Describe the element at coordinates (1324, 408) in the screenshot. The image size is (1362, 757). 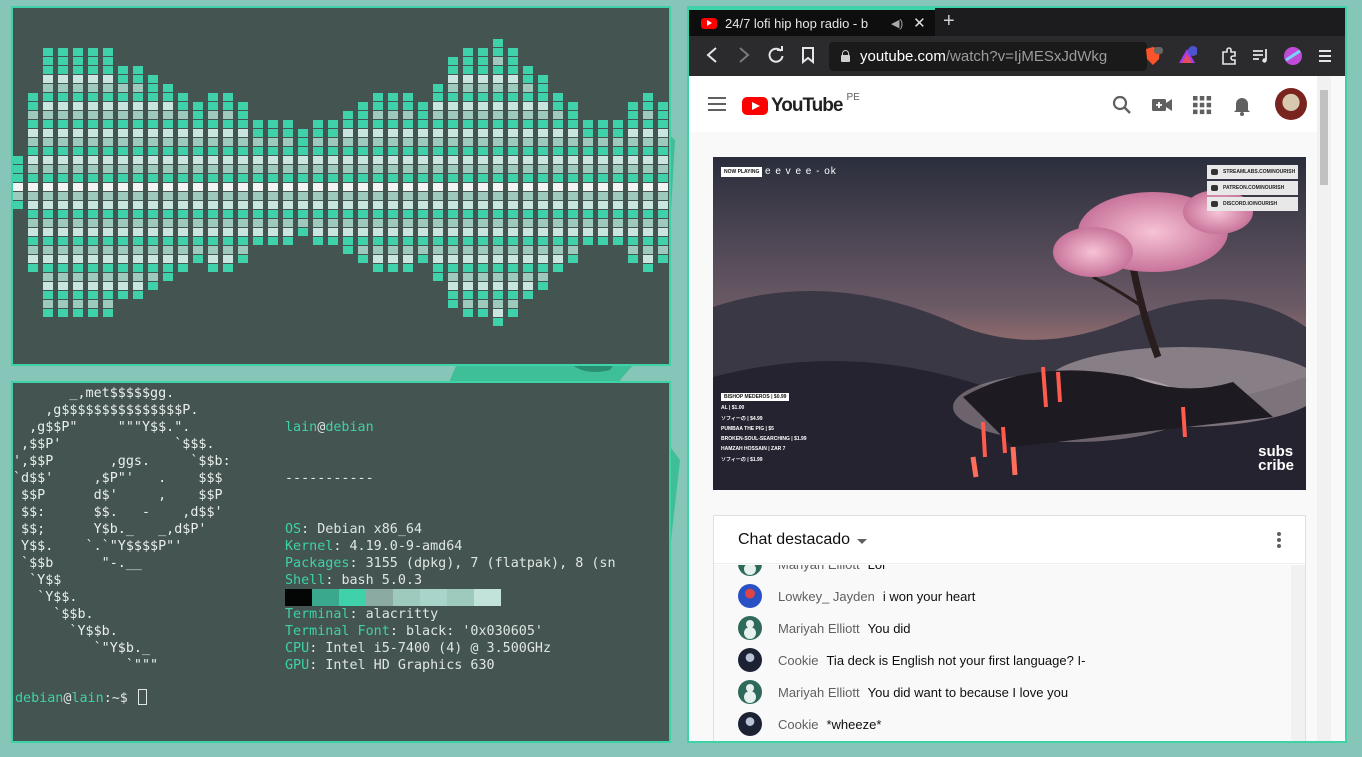
I see `page-scrollbar` at that location.